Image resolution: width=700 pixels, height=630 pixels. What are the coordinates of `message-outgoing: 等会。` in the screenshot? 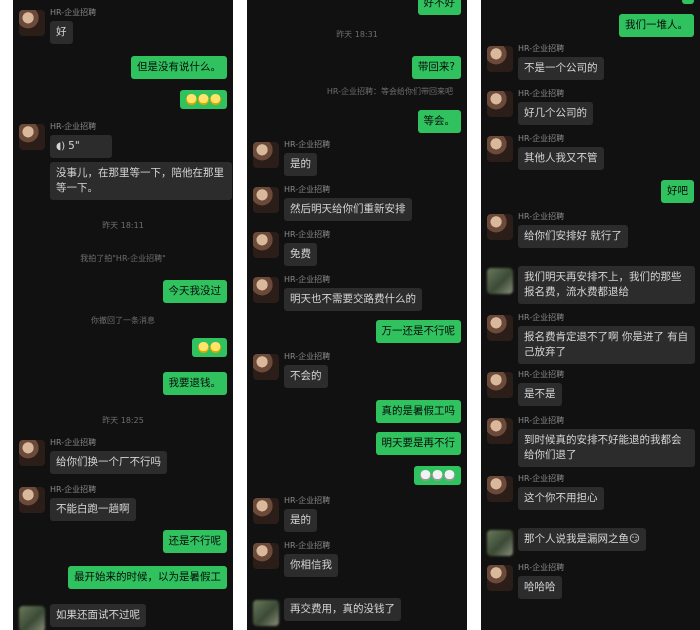 It's located at (439, 121).